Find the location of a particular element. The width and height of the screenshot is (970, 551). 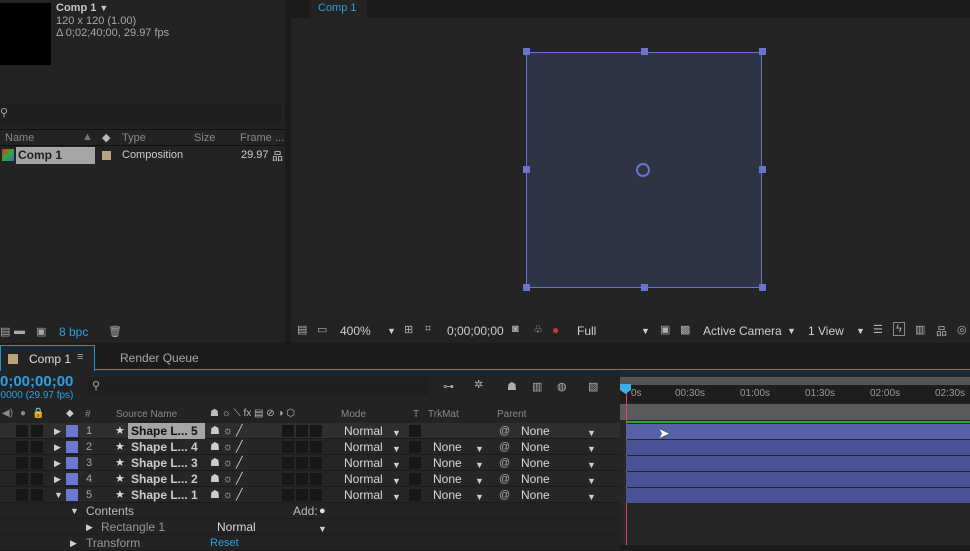

tab-comp1: Comp 1 ≡ is located at coordinates (47, 358).